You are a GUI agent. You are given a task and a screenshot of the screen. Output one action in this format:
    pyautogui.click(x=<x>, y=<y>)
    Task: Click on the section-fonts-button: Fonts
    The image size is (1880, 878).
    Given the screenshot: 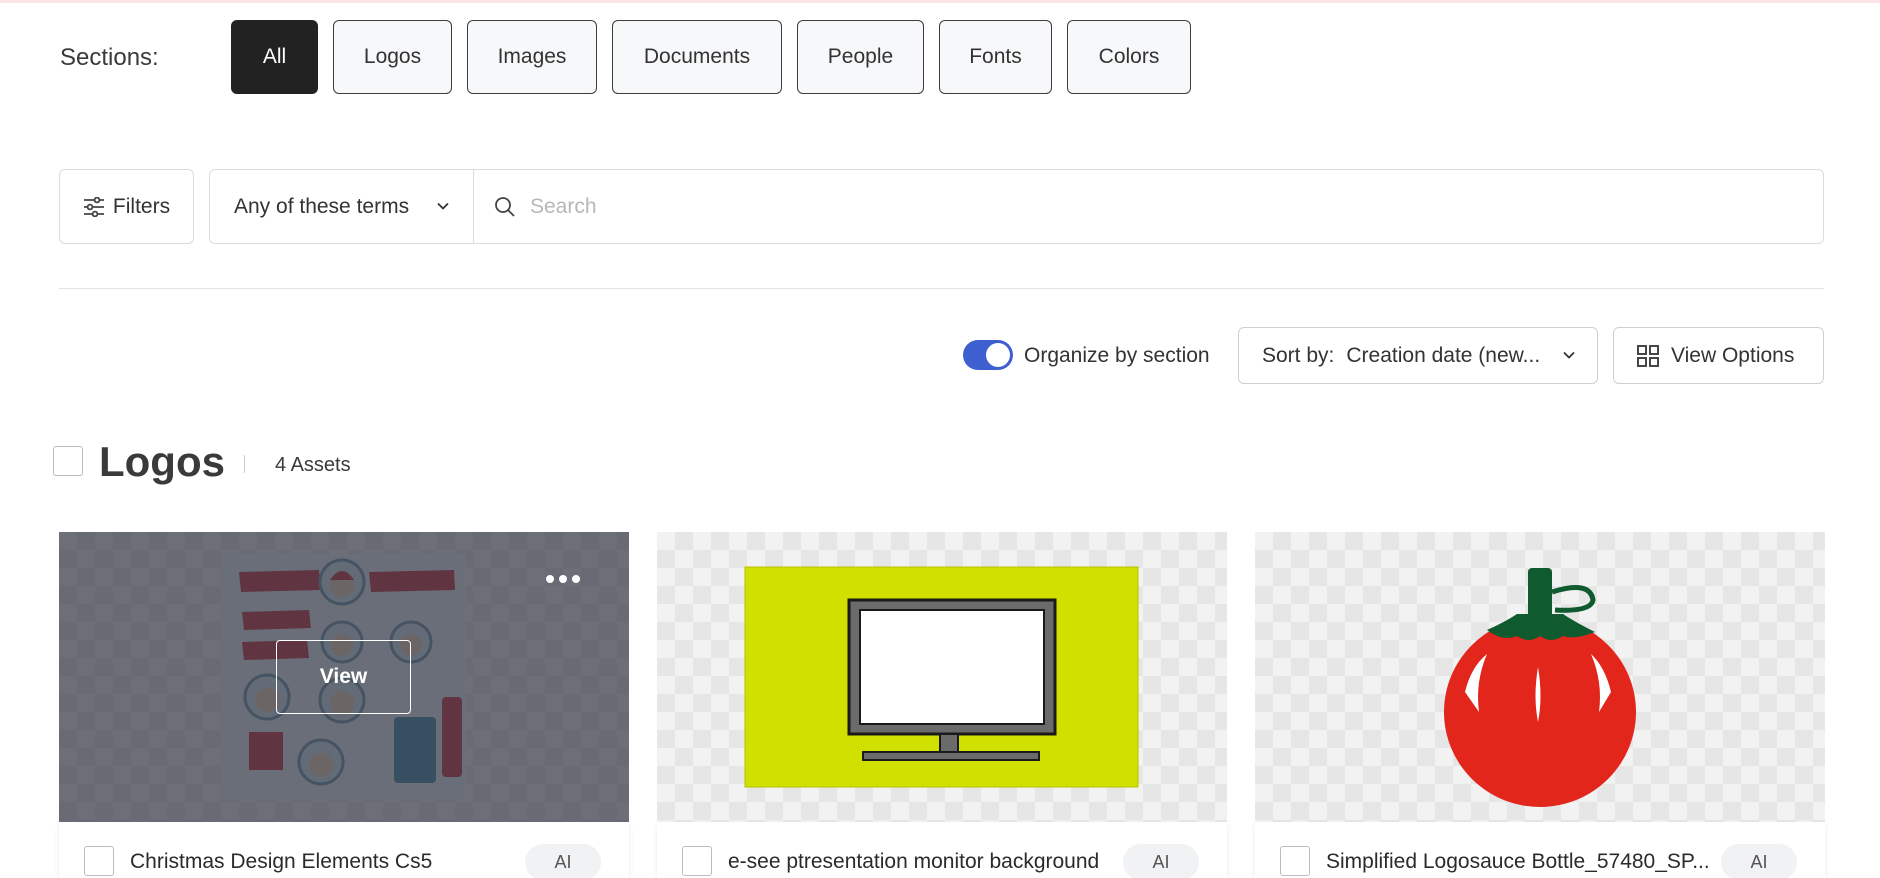 What is the action you would take?
    pyautogui.click(x=995, y=57)
    